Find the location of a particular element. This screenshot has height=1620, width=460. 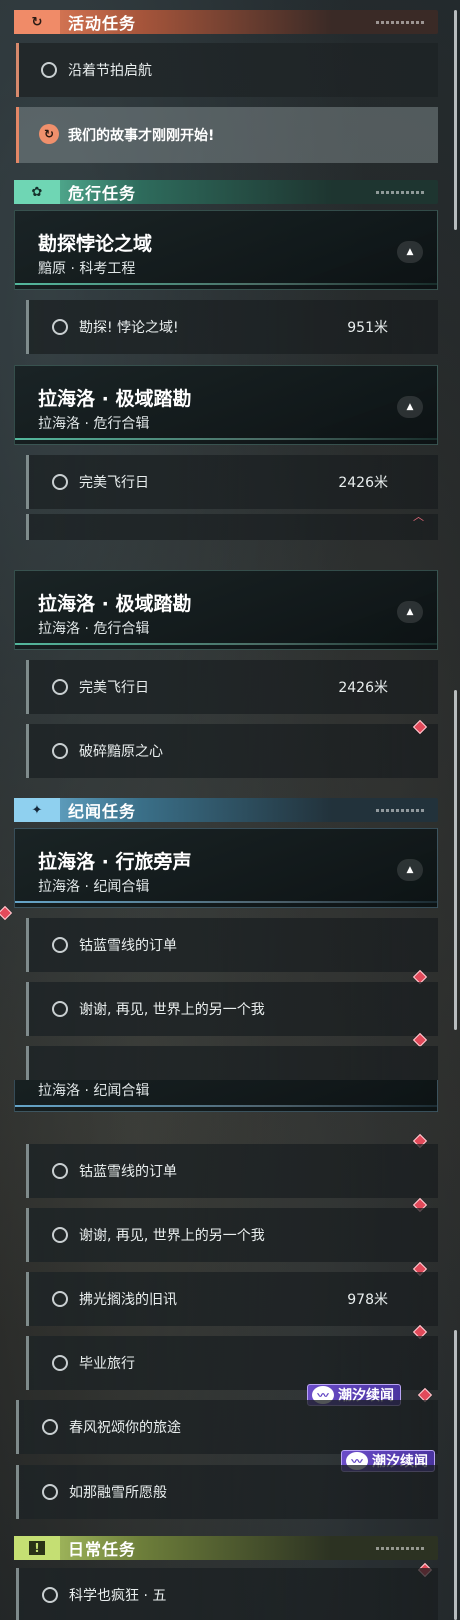

quest-row: 勘探! 悖论之域! 951米 is located at coordinates (232, 327).